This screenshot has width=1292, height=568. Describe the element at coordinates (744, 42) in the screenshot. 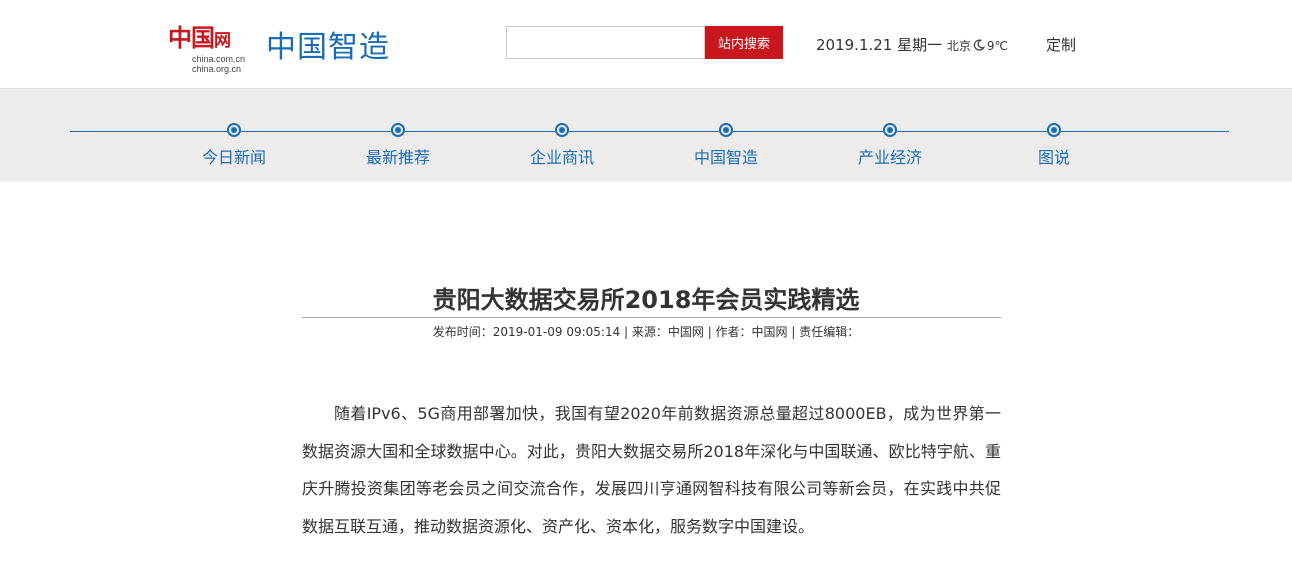

I see `site-search-button: 站内搜索` at that location.